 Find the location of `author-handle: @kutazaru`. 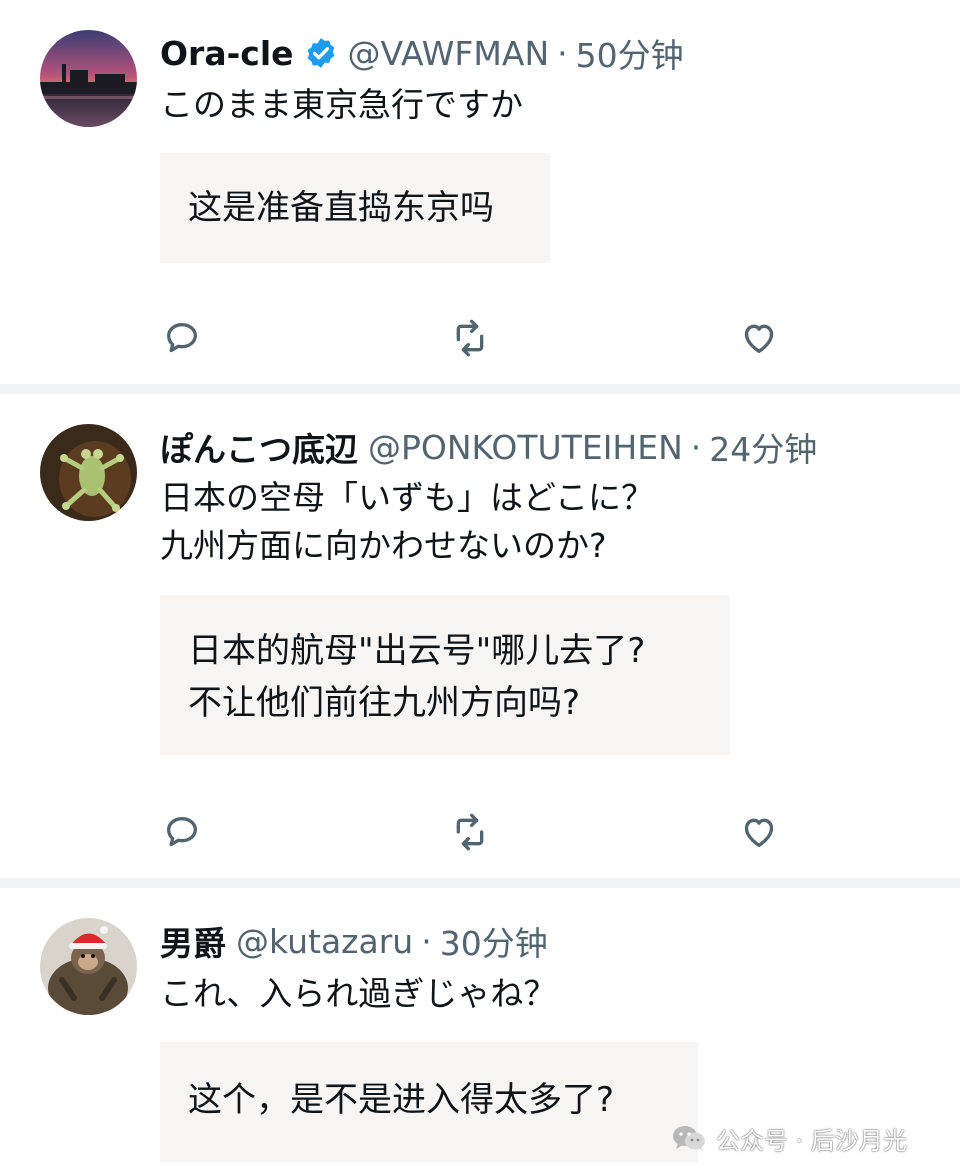

author-handle: @kutazaru is located at coordinates (324, 941).